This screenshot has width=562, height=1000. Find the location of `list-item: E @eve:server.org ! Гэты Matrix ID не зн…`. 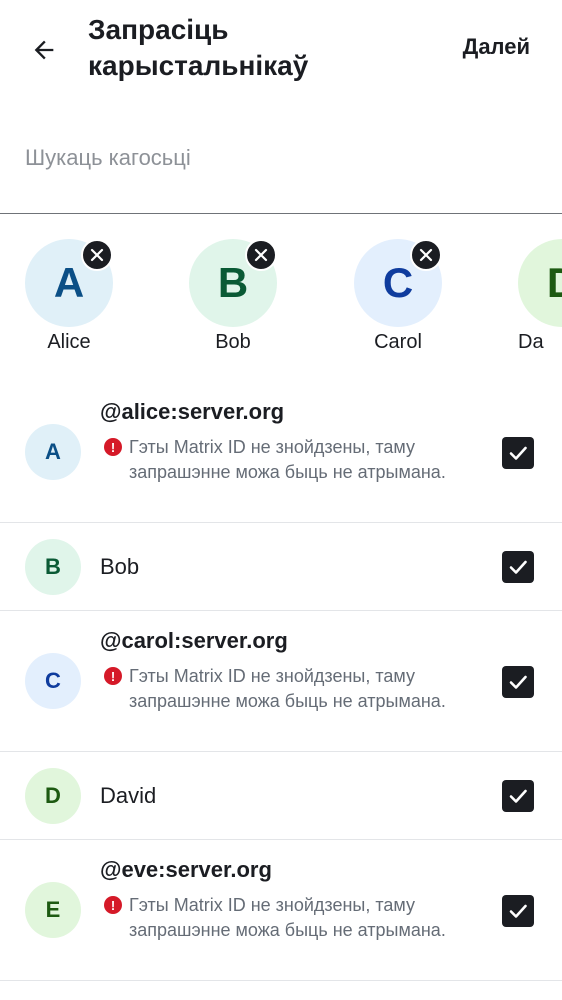

list-item: E @eve:server.org ! Гэты Matrix ID не зн… is located at coordinates (281, 910).